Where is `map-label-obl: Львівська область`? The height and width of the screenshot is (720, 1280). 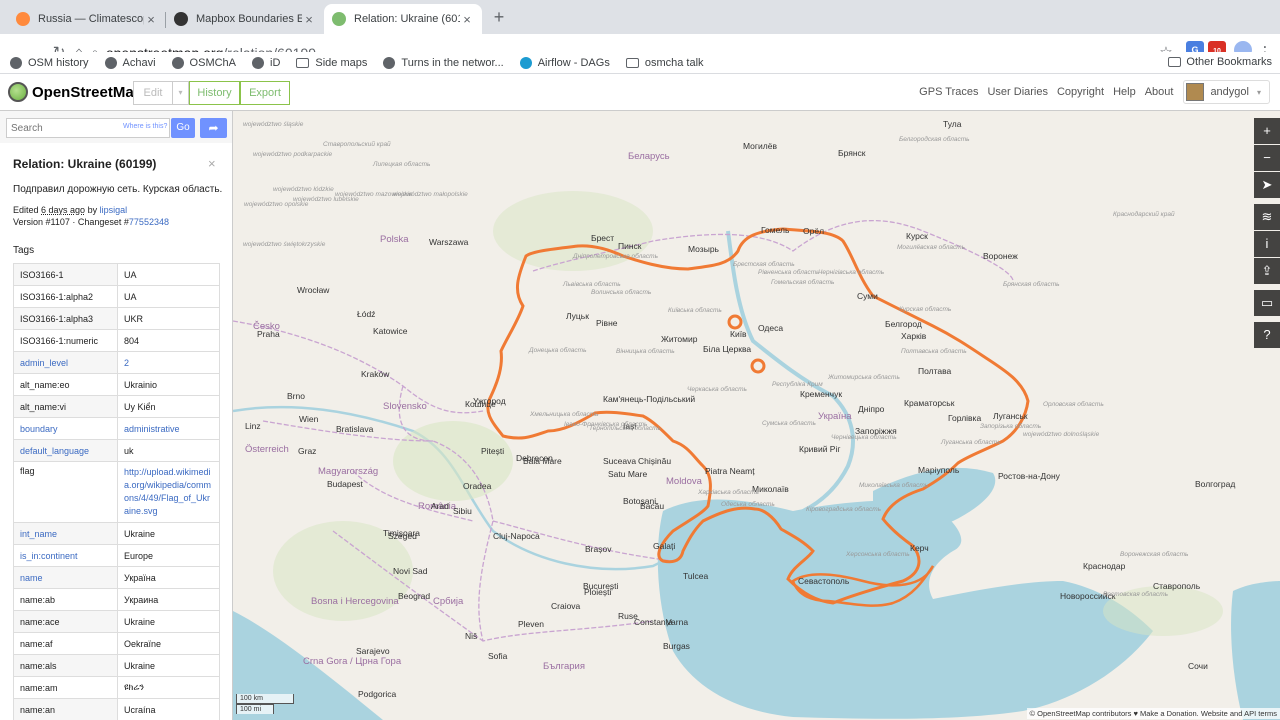 map-label-obl: Львівська область is located at coordinates (592, 284).